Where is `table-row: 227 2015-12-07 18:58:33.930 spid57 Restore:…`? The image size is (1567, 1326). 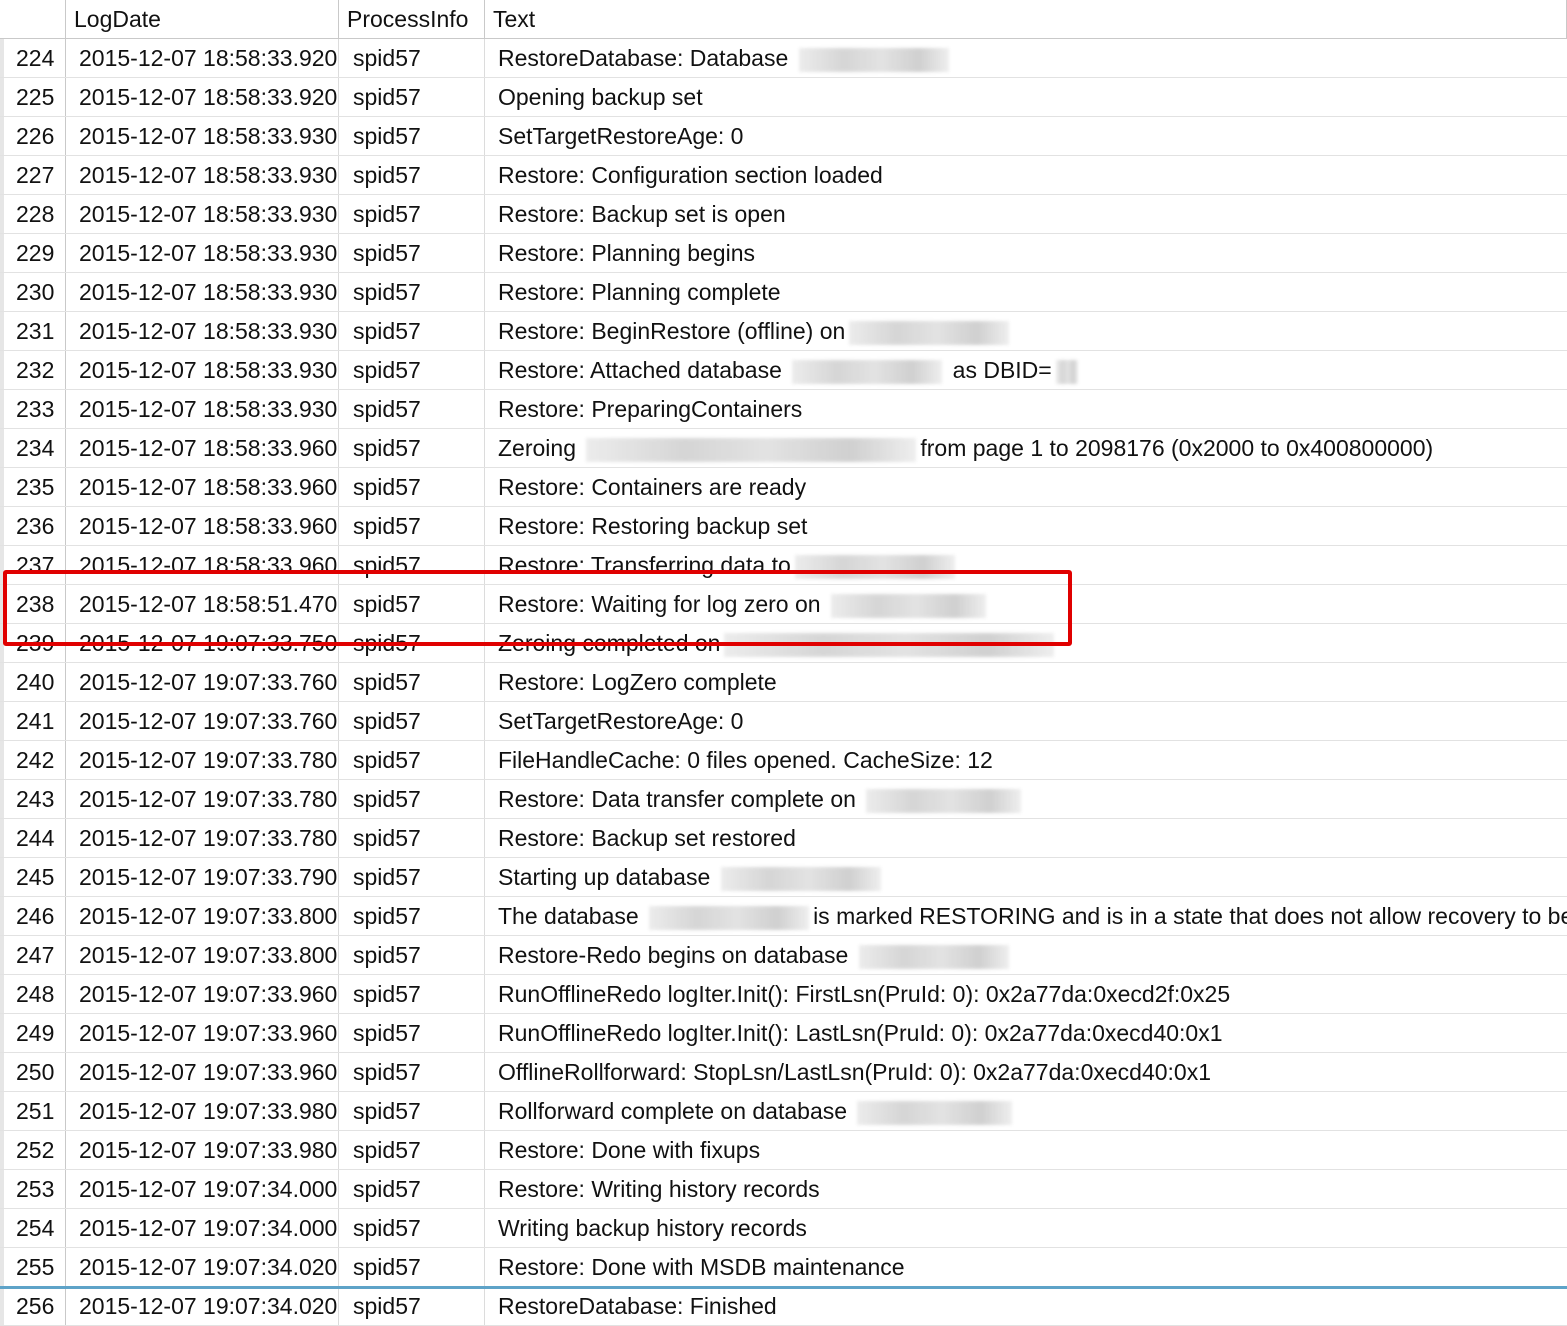
table-row: 227 2015-12-07 18:58:33.930 spid57 Restore:… is located at coordinates (783, 175).